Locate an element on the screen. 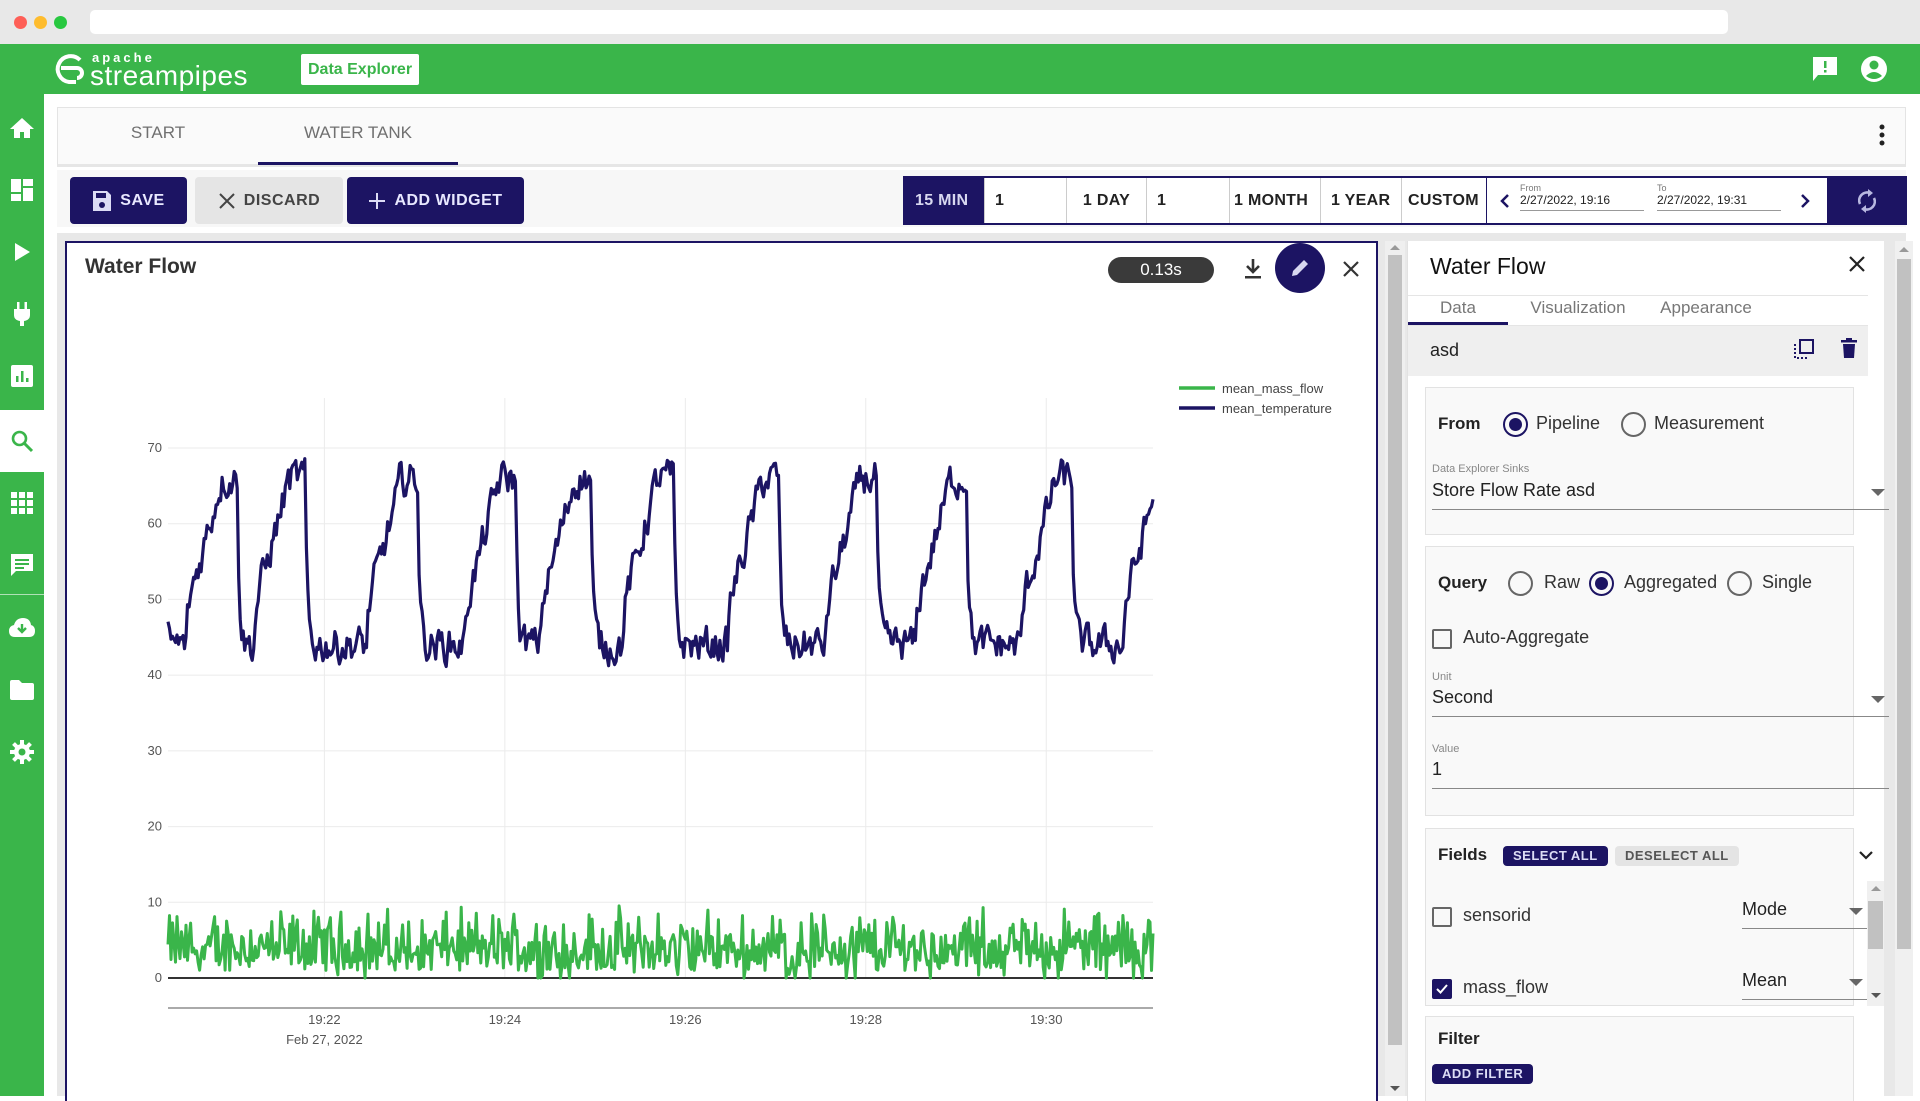  range-1hour: 1 HOUR is located at coordinates (1026, 216).